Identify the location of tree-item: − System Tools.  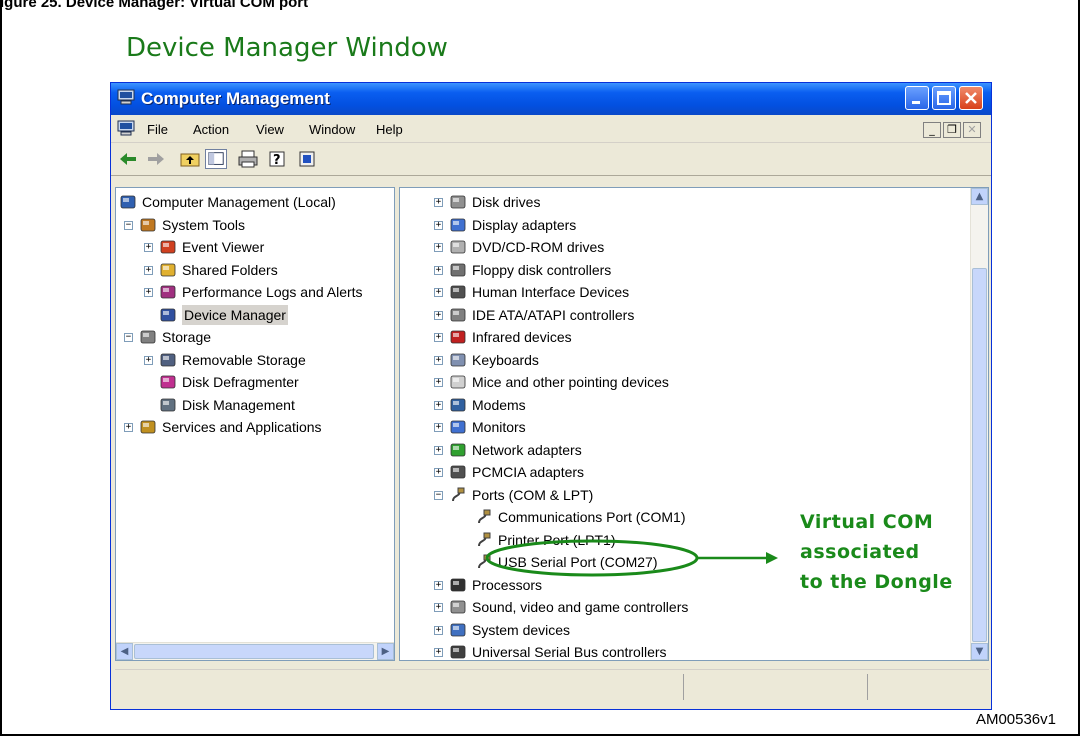
(255, 225).